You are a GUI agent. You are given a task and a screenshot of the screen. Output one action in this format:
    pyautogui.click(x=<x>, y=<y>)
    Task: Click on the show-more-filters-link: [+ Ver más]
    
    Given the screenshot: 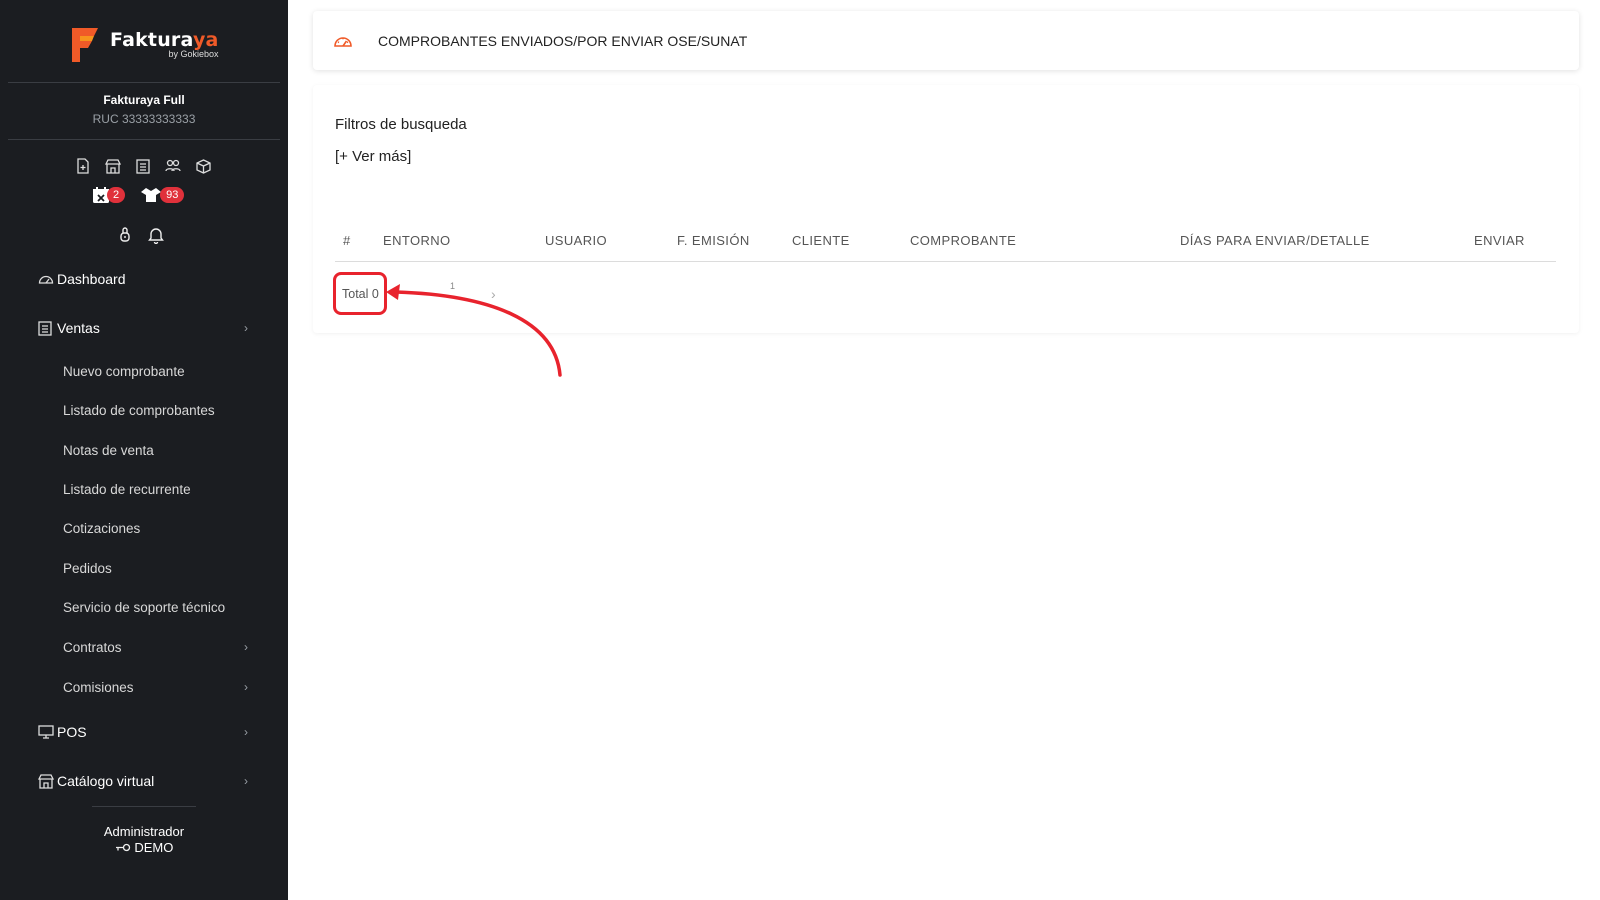 What is the action you would take?
    pyautogui.click(x=373, y=156)
    